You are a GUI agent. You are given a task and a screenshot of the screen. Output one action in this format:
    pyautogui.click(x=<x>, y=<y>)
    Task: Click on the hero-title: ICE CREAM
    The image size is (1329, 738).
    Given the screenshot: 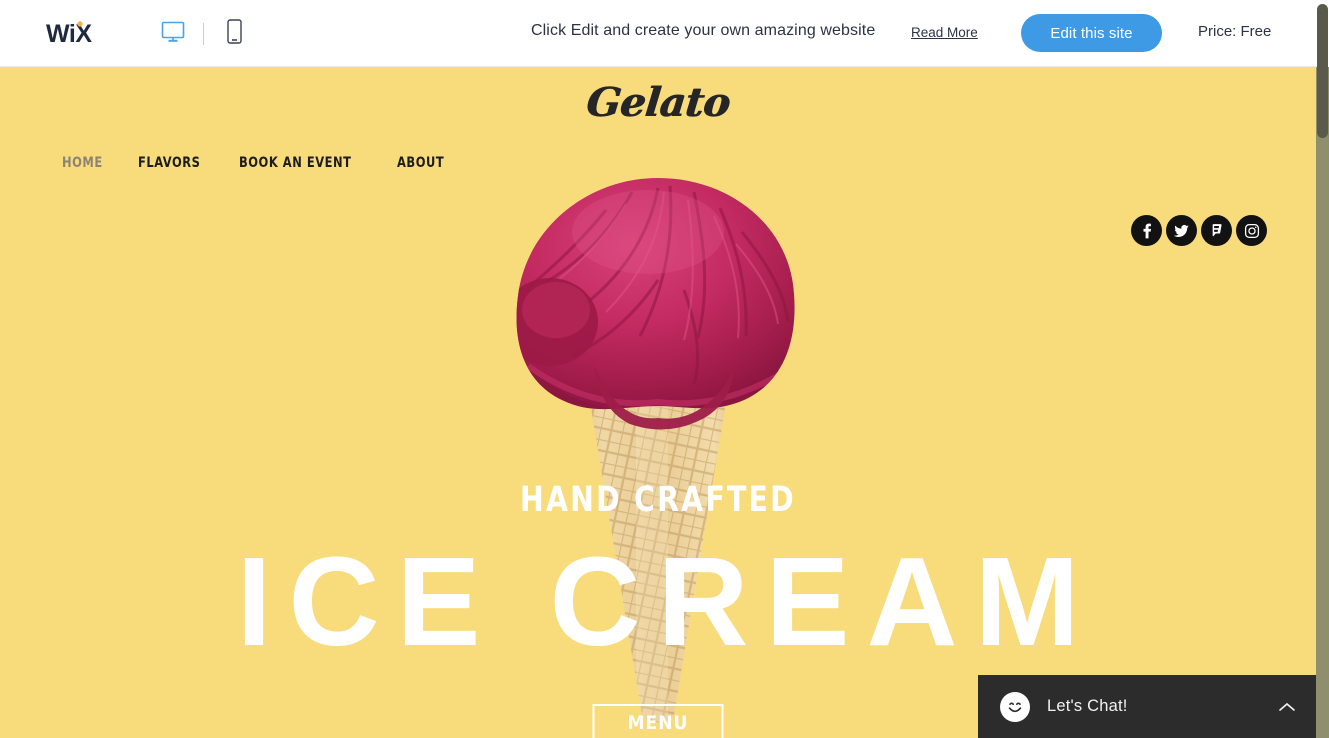 What is the action you would take?
    pyautogui.click(x=666, y=601)
    